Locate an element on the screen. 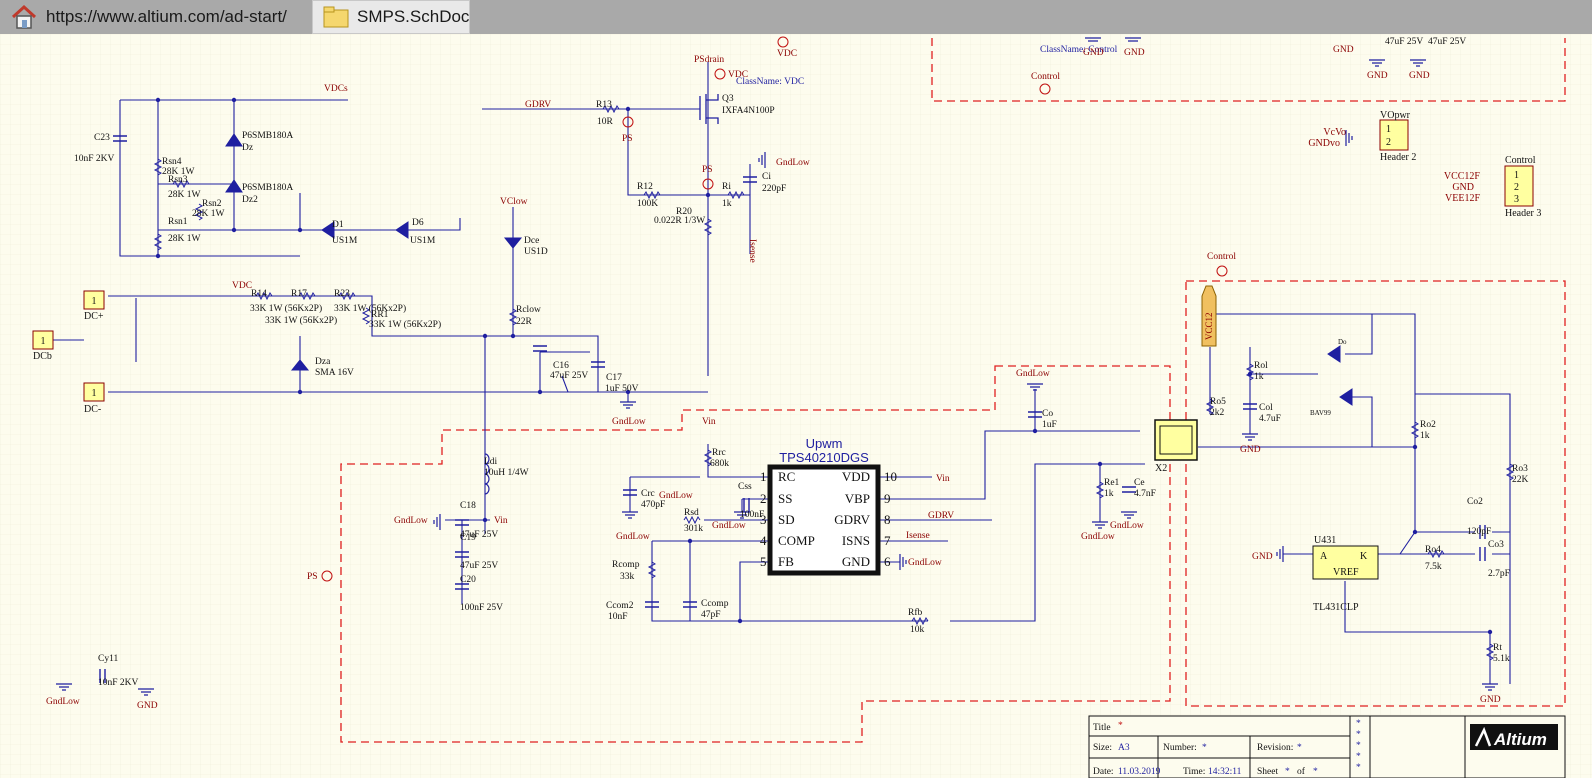 The height and width of the screenshot is (778, 1592). ce-value: 4.7nF is located at coordinates (1145, 494).